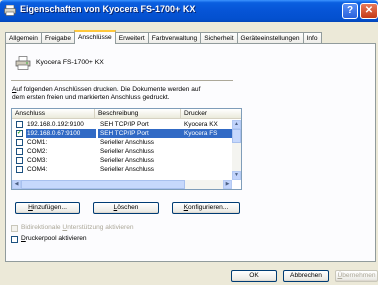 This screenshot has width=378, height=285. Describe the element at coordinates (14, 228) in the screenshot. I see `bidi-support-checkbox` at that location.